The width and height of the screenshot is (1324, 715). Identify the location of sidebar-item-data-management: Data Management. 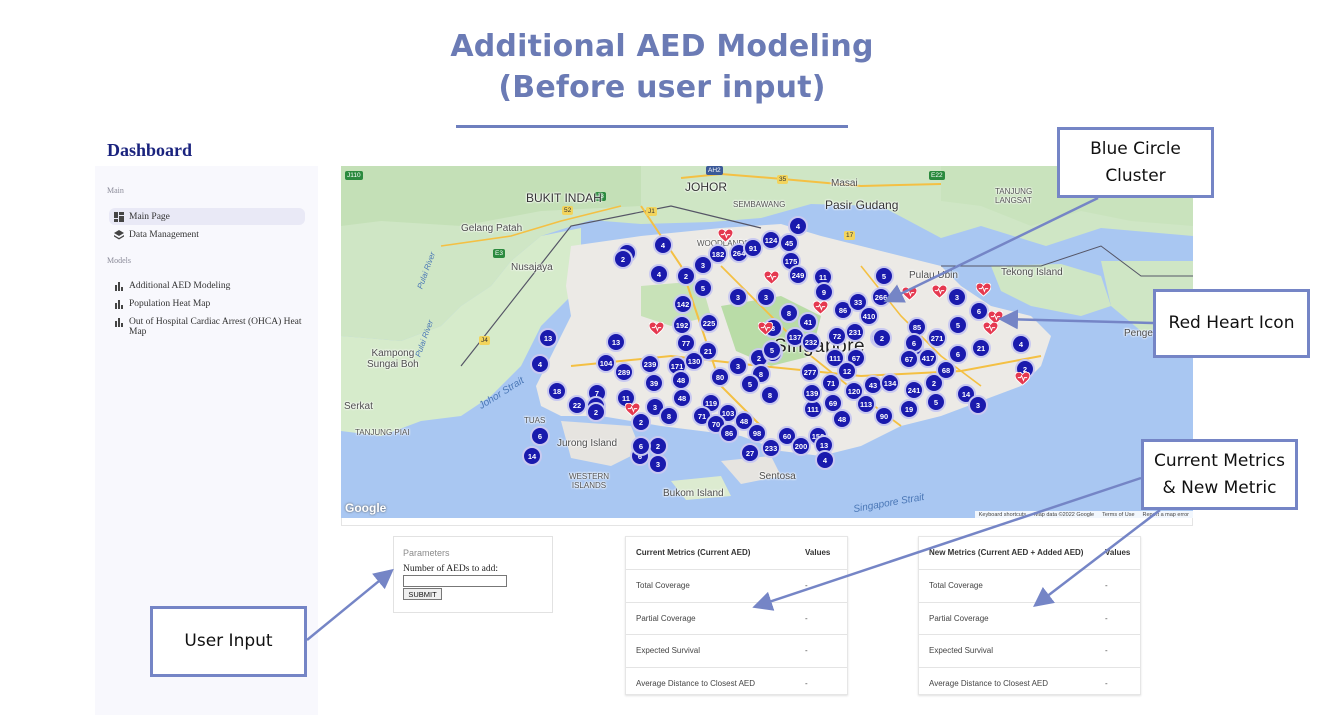
(207, 234).